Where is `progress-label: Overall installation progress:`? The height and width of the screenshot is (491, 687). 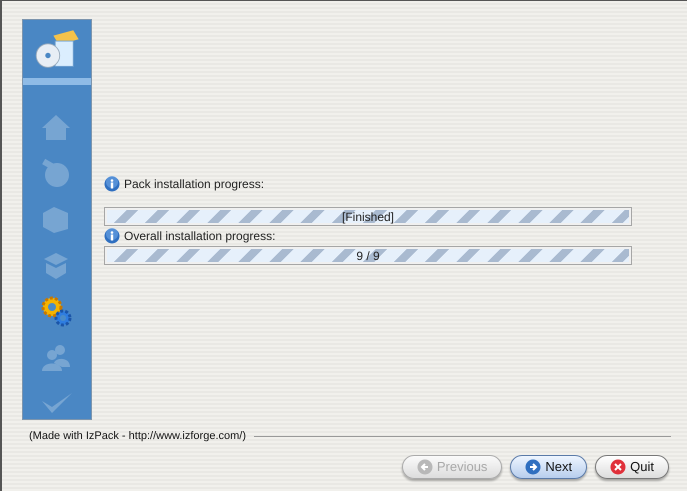 progress-label: Overall installation progress: is located at coordinates (200, 236).